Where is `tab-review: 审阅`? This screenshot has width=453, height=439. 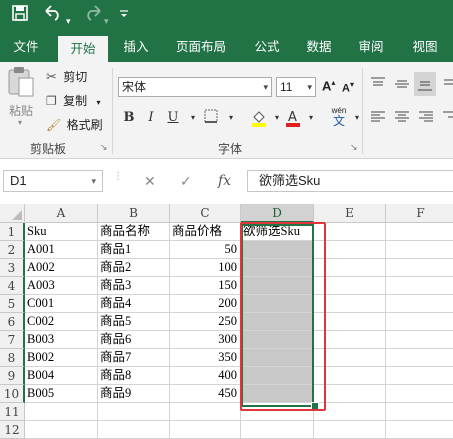 tab-review: 审阅 is located at coordinates (371, 47).